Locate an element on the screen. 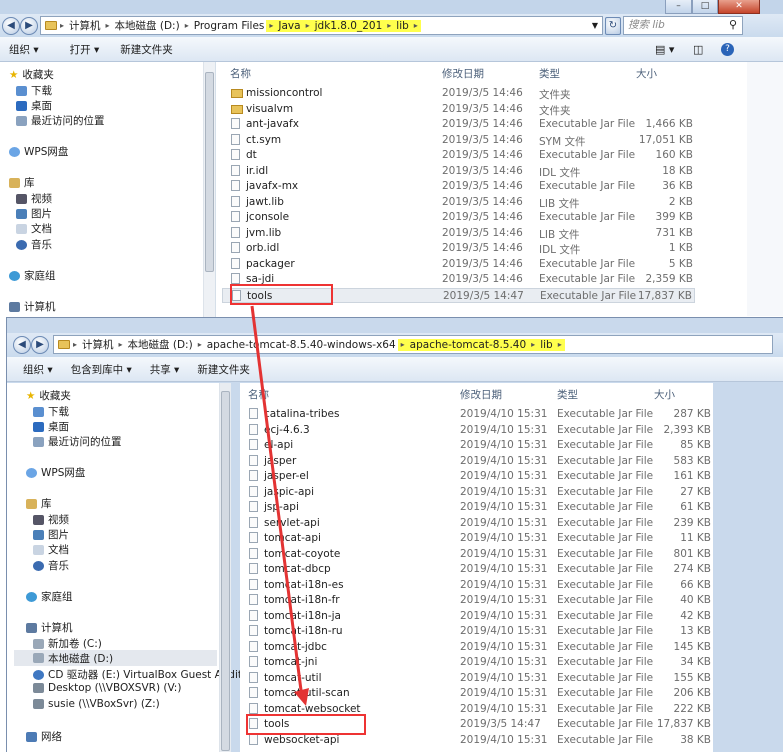 Image resolution: width=783 pixels, height=752 pixels. arrow-line is located at coordinates (277, 502).